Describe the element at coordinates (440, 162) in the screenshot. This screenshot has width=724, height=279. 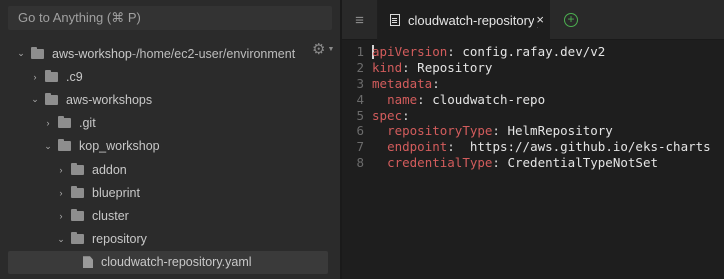
I see `yaml-key: credentialType` at that location.